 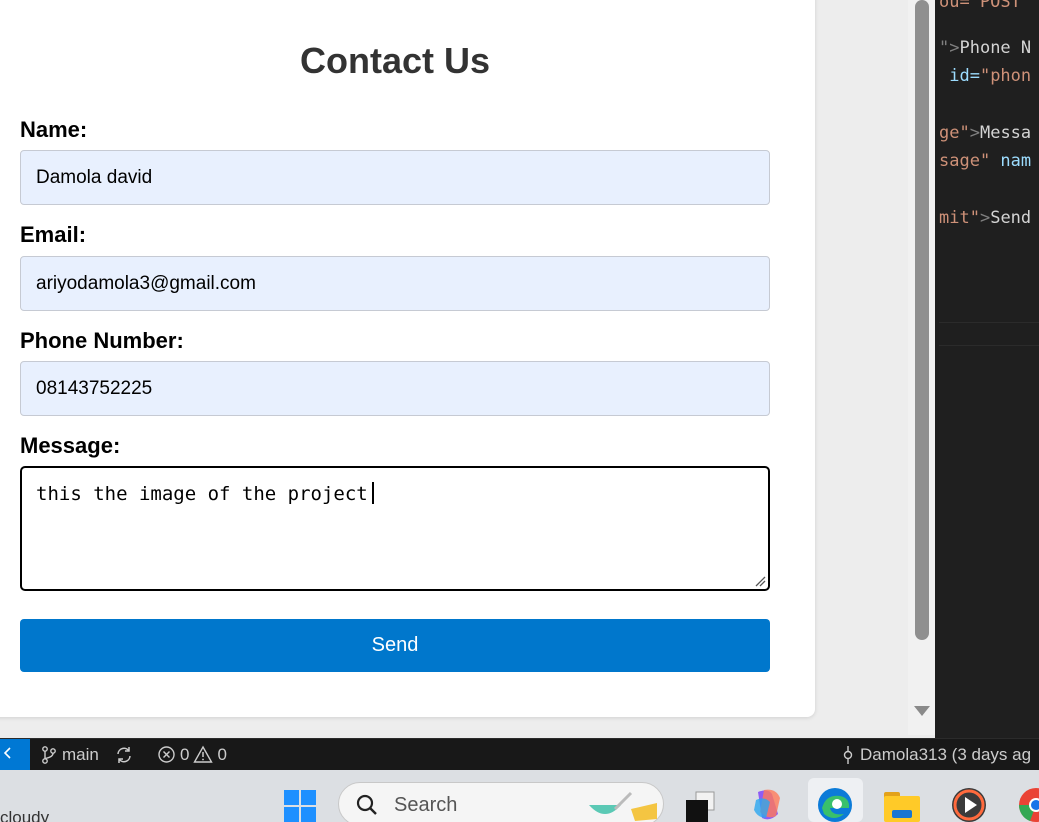 I want to click on media-player-icon, so click(x=969, y=804).